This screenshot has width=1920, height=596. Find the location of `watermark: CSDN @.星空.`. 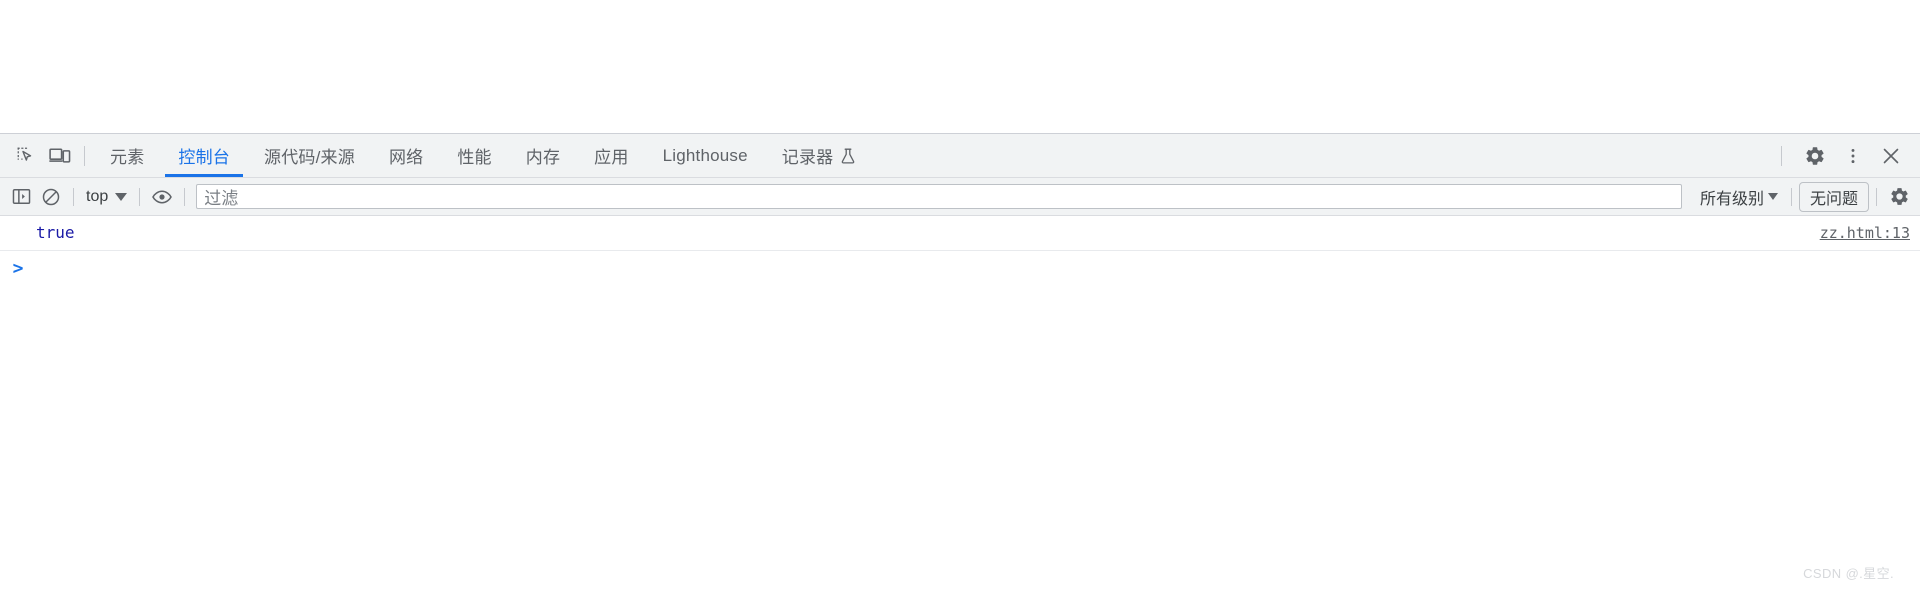

watermark: CSDN @.星空. is located at coordinates (1848, 573).